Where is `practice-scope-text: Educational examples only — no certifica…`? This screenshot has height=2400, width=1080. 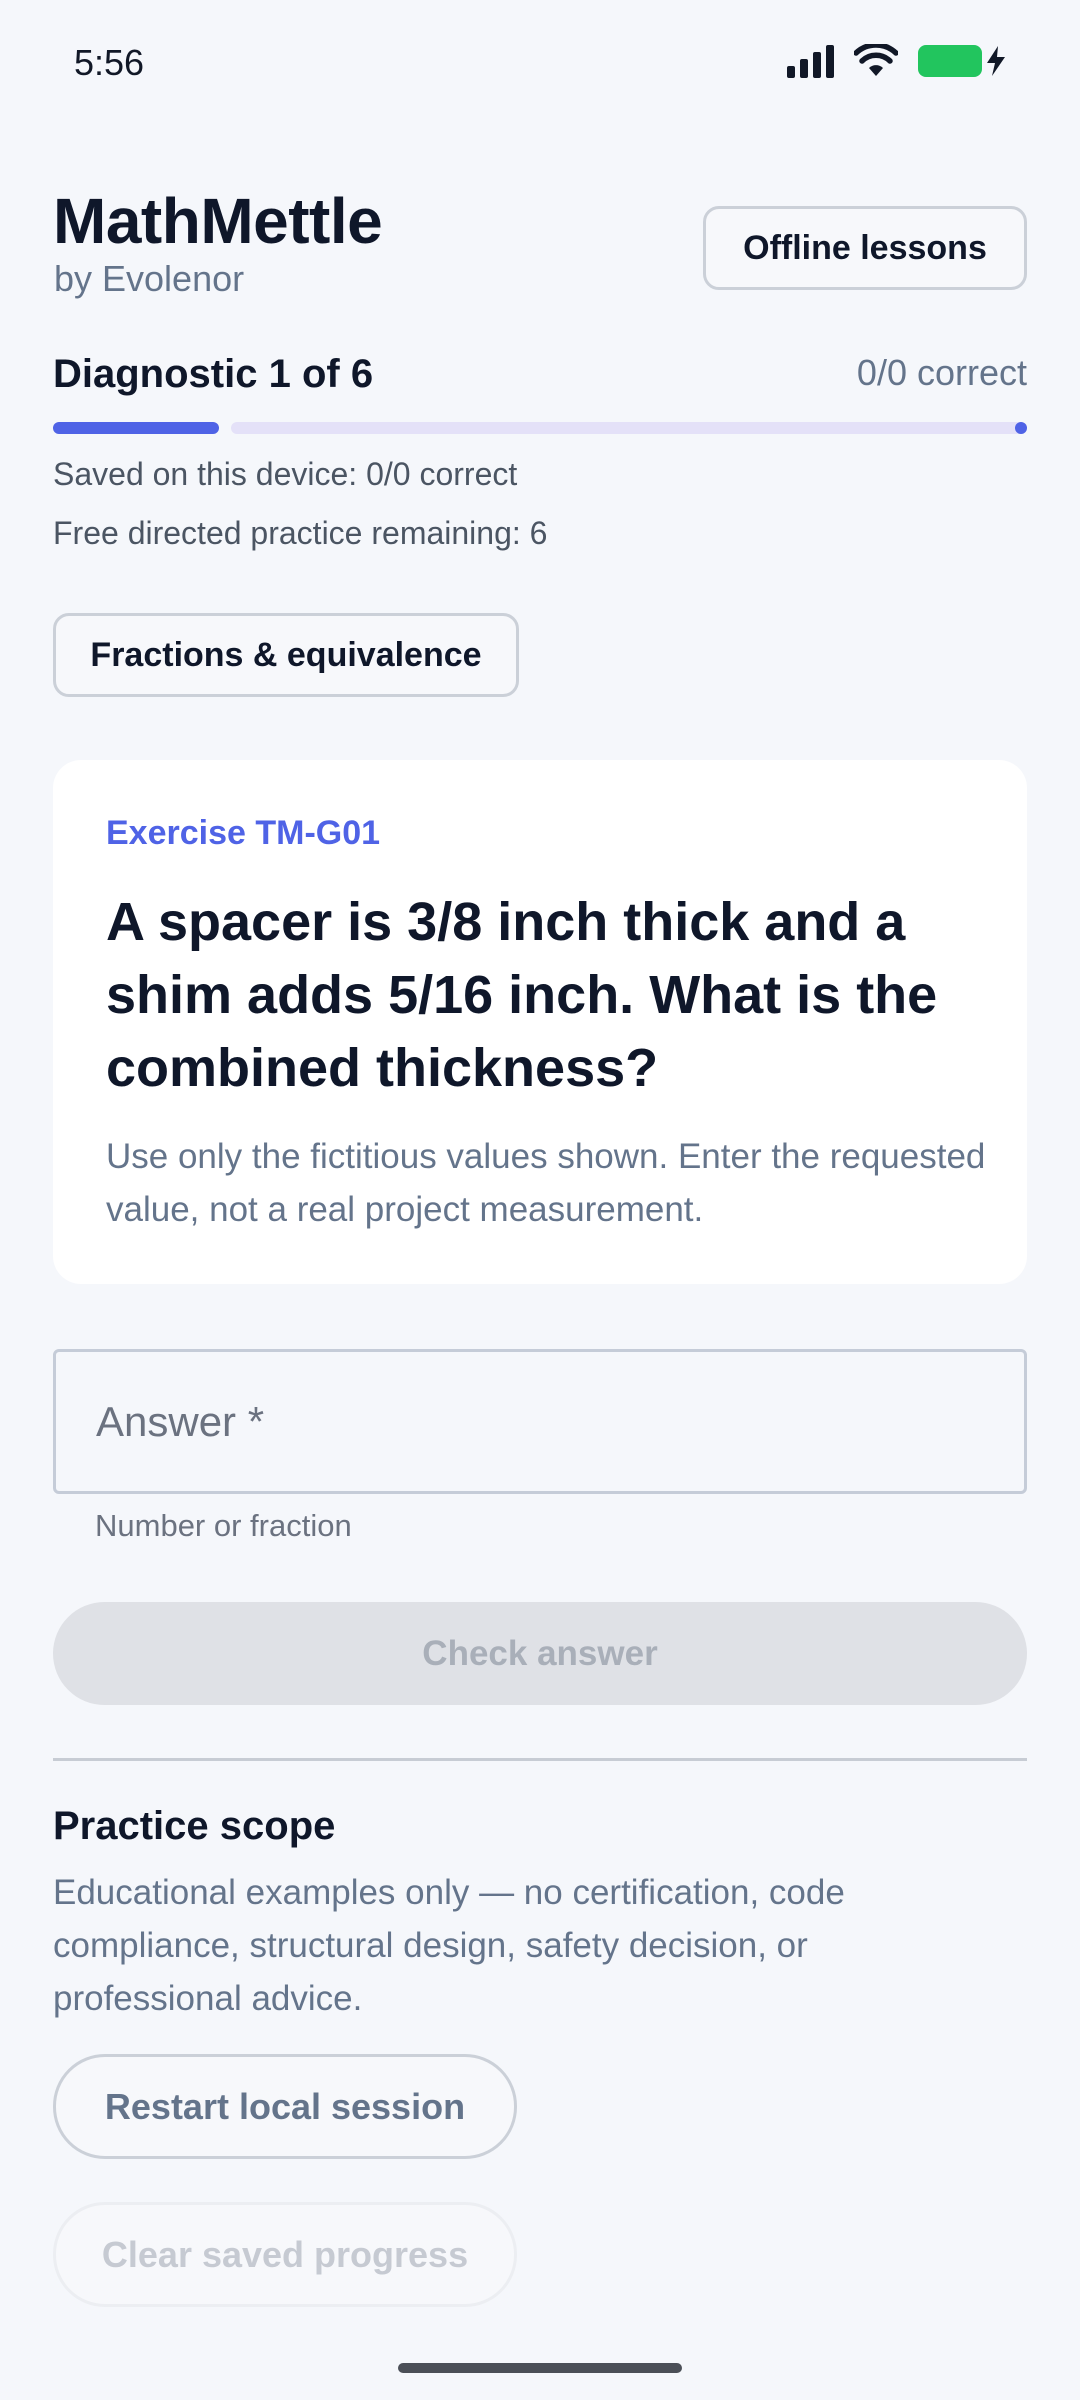 practice-scope-text: Educational examples only — no certifica… is located at coordinates (449, 1945).